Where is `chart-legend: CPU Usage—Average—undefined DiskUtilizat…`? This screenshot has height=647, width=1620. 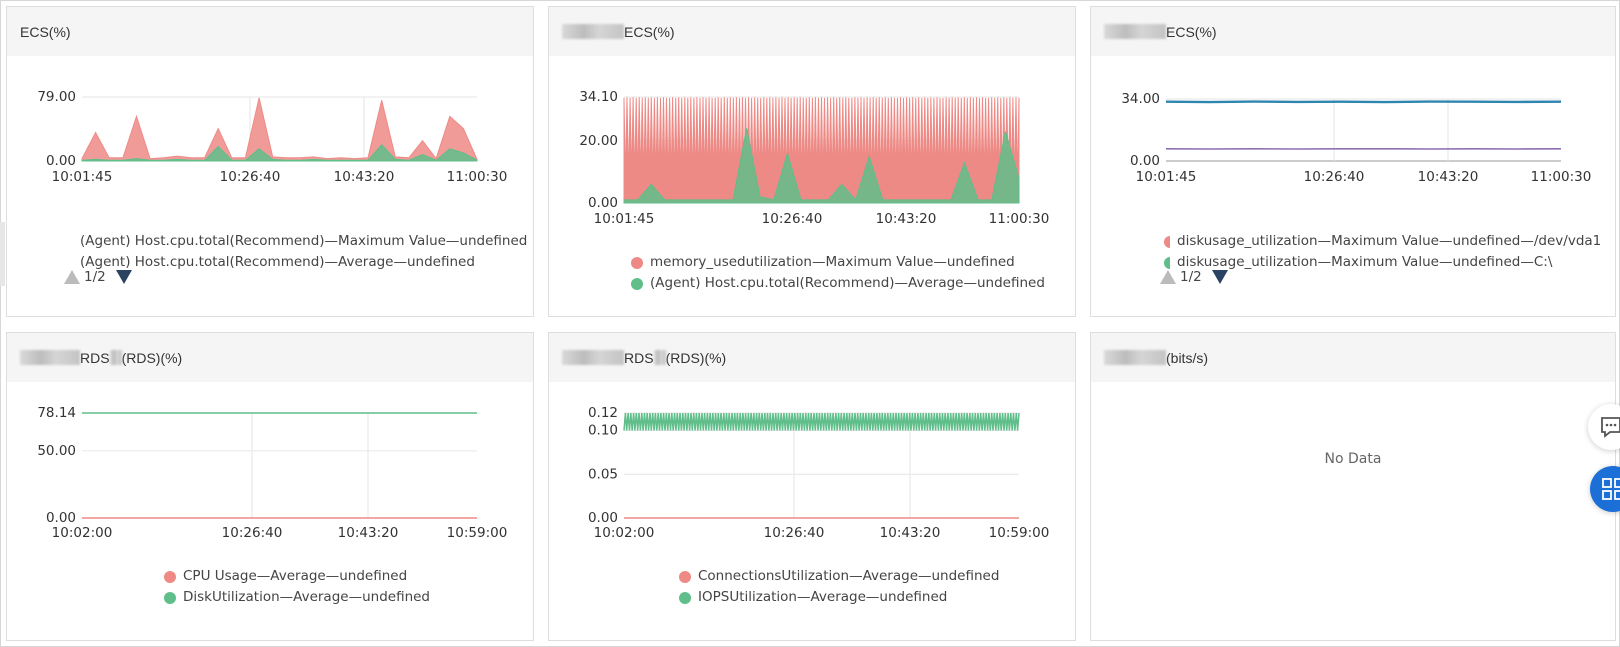
chart-legend: CPU Usage—Average—undefined DiskUtilizat… is located at coordinates (297, 587).